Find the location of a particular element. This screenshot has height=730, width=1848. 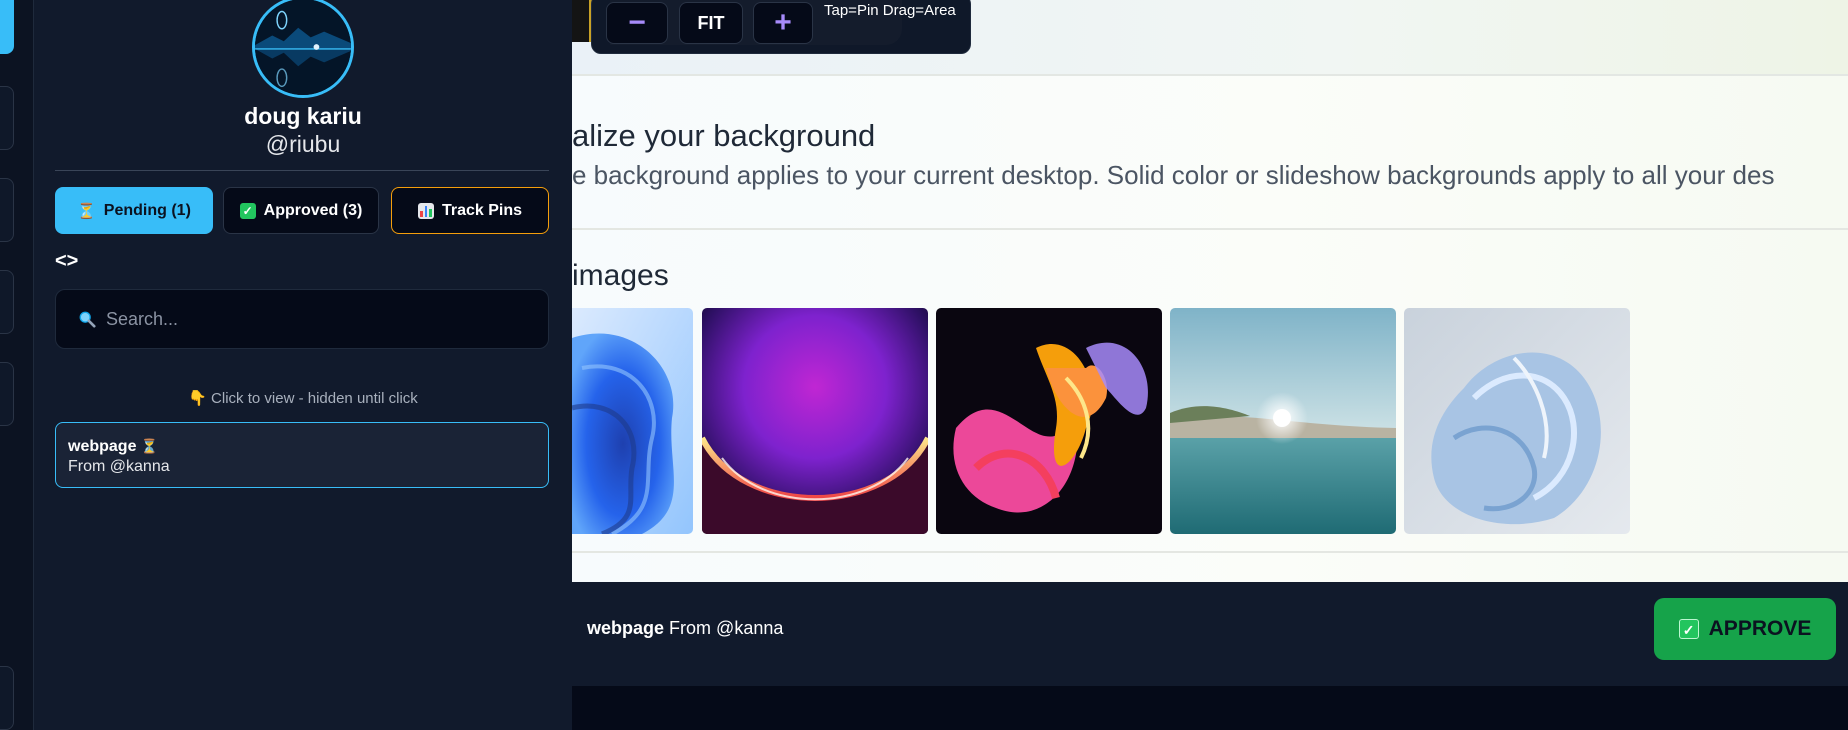

search-input is located at coordinates (316, 319).